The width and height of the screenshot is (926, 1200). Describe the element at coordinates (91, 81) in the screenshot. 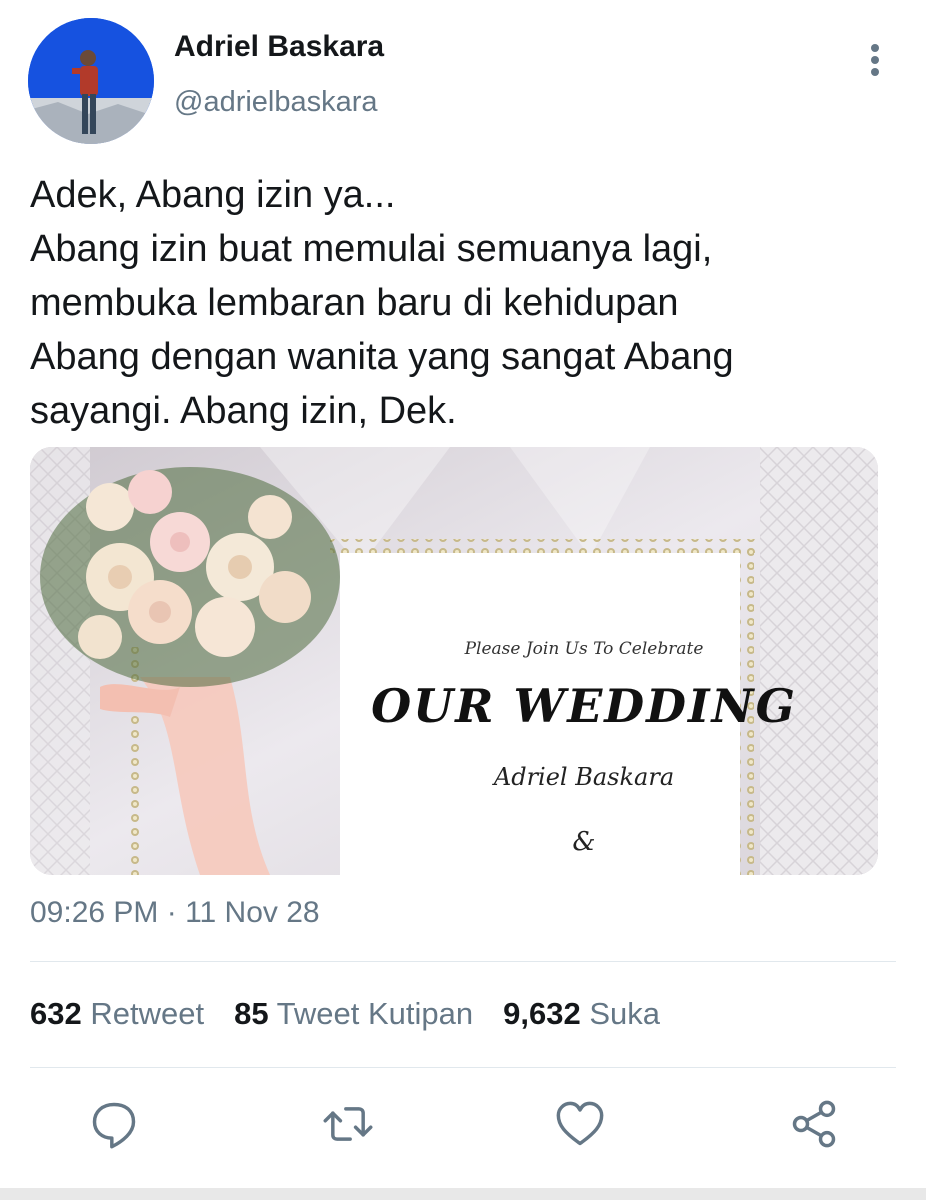

I see `avatar` at that location.